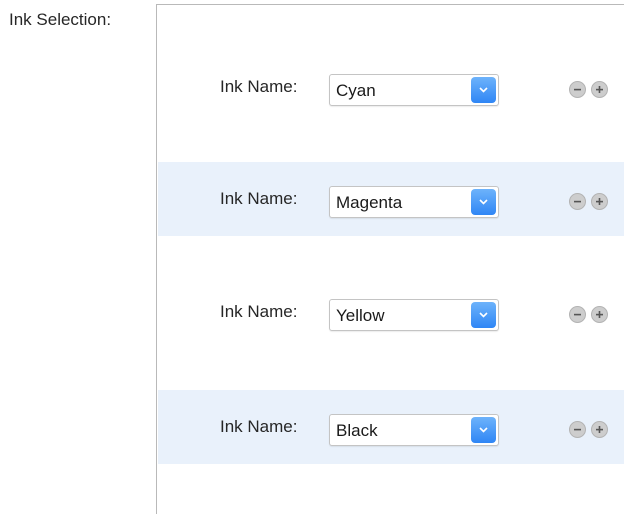 The height and width of the screenshot is (514, 624). What do you see at coordinates (360, 315) in the screenshot?
I see `ink-name-value: Yellow` at bounding box center [360, 315].